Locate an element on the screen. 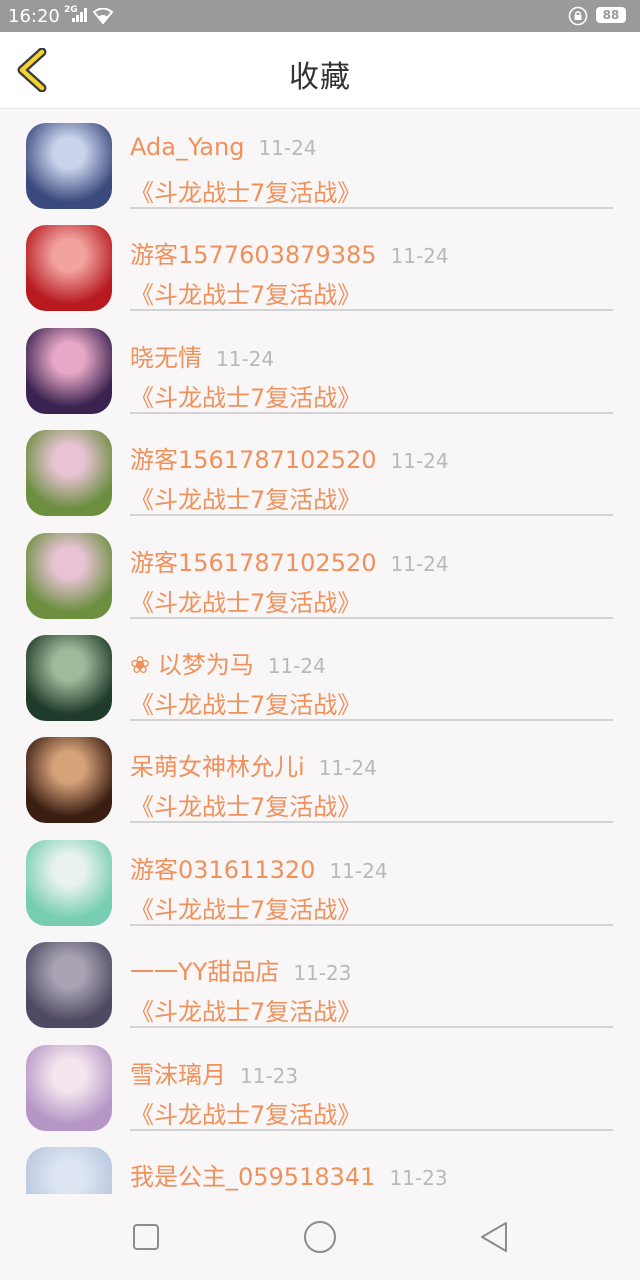 The image size is (640, 1280). system-nav-bar is located at coordinates (320, 1237).